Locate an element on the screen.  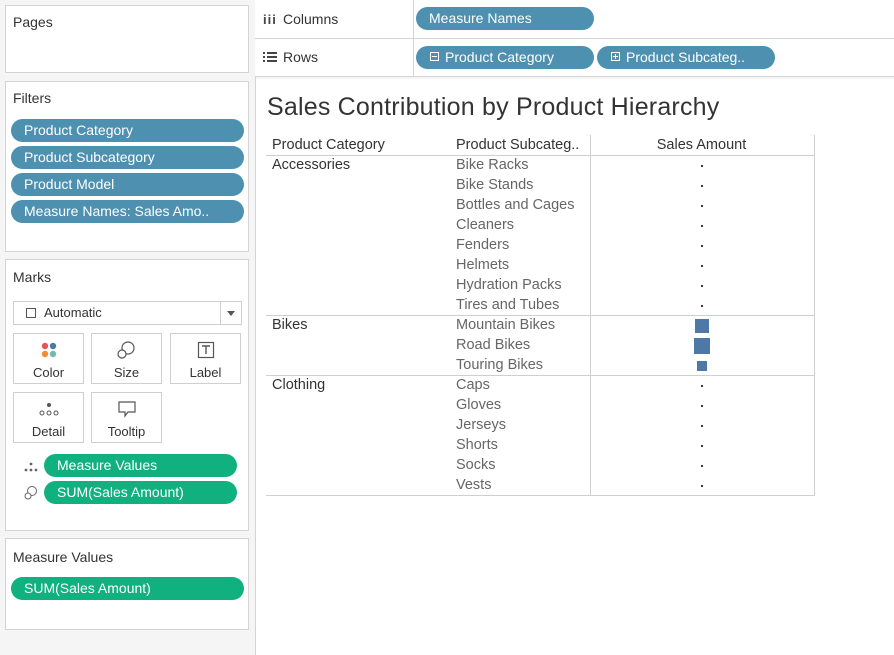
label-card: Label is located at coordinates (205, 358).